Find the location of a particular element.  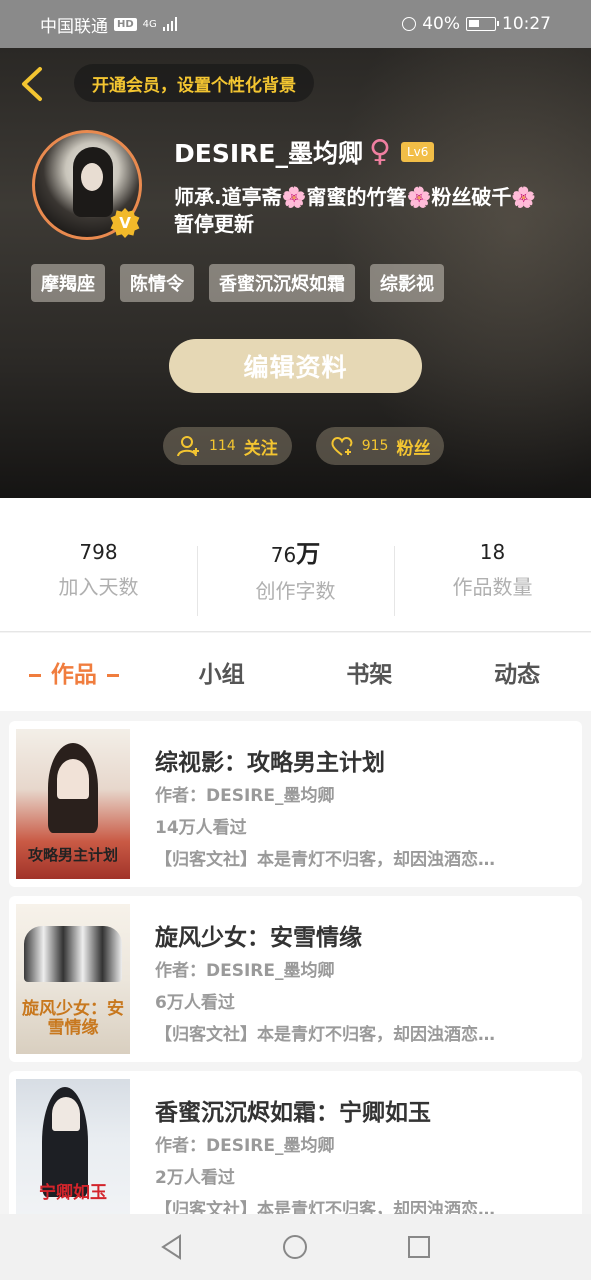

followers-count: 915 is located at coordinates (375, 446).